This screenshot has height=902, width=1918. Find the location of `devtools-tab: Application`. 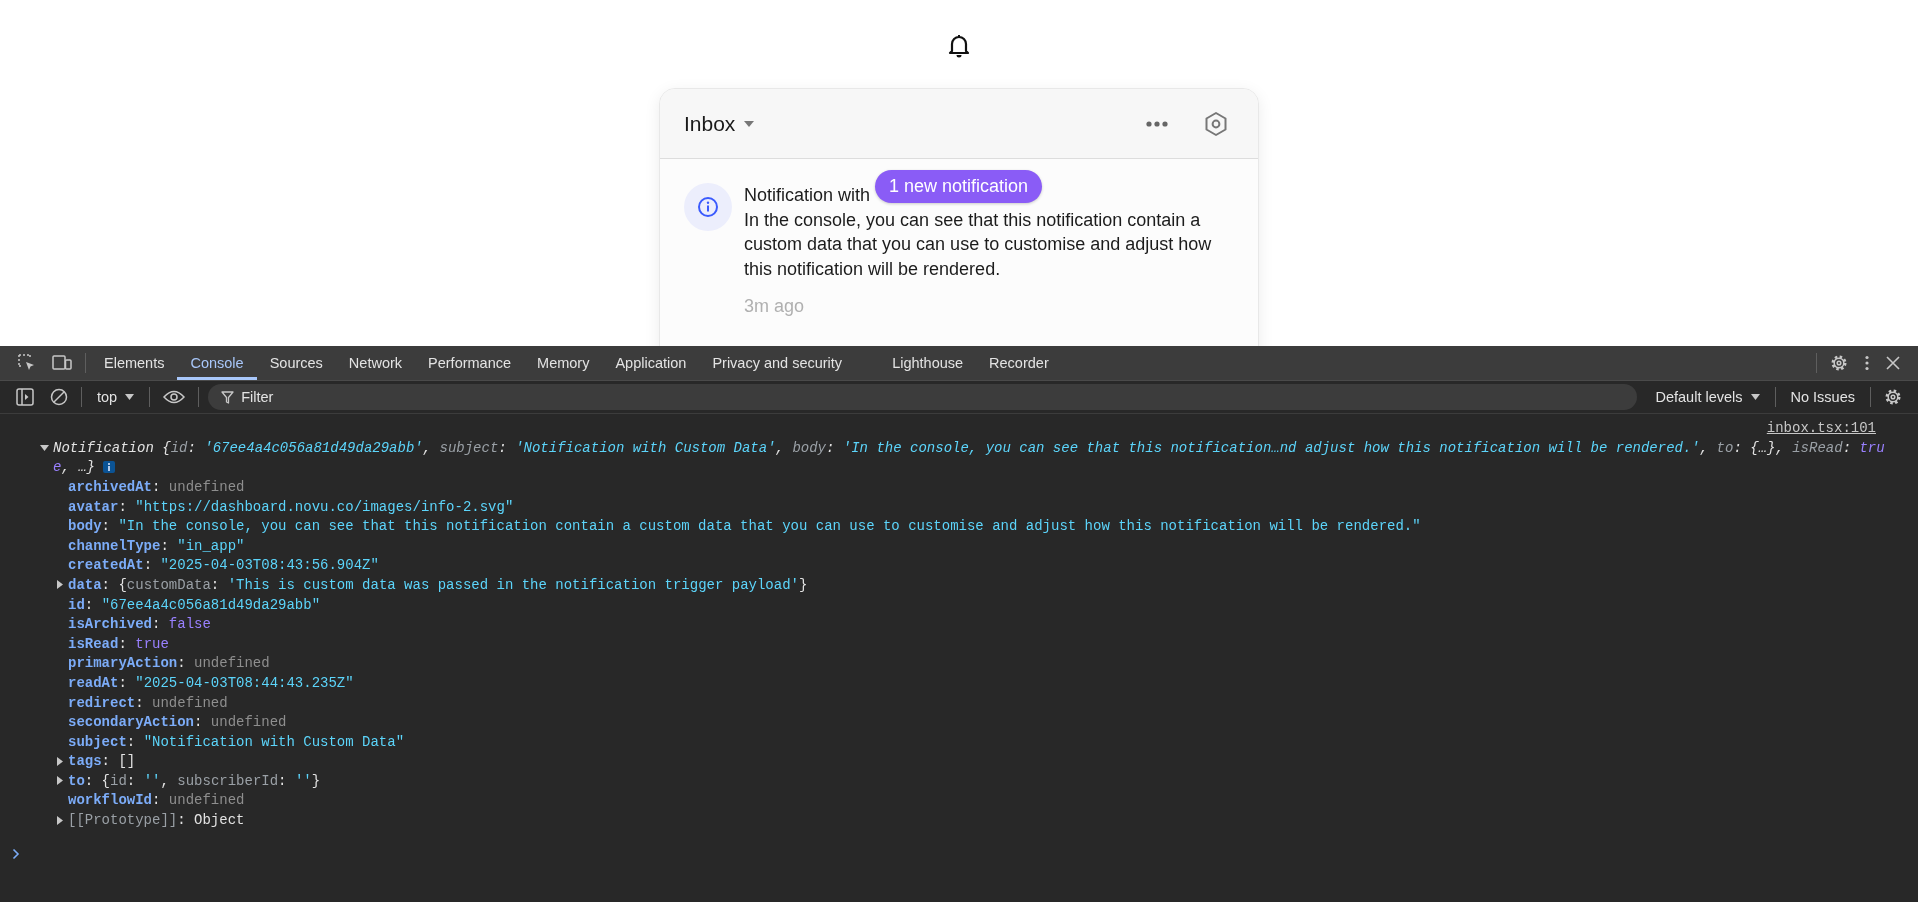

devtools-tab: Application is located at coordinates (651, 363).